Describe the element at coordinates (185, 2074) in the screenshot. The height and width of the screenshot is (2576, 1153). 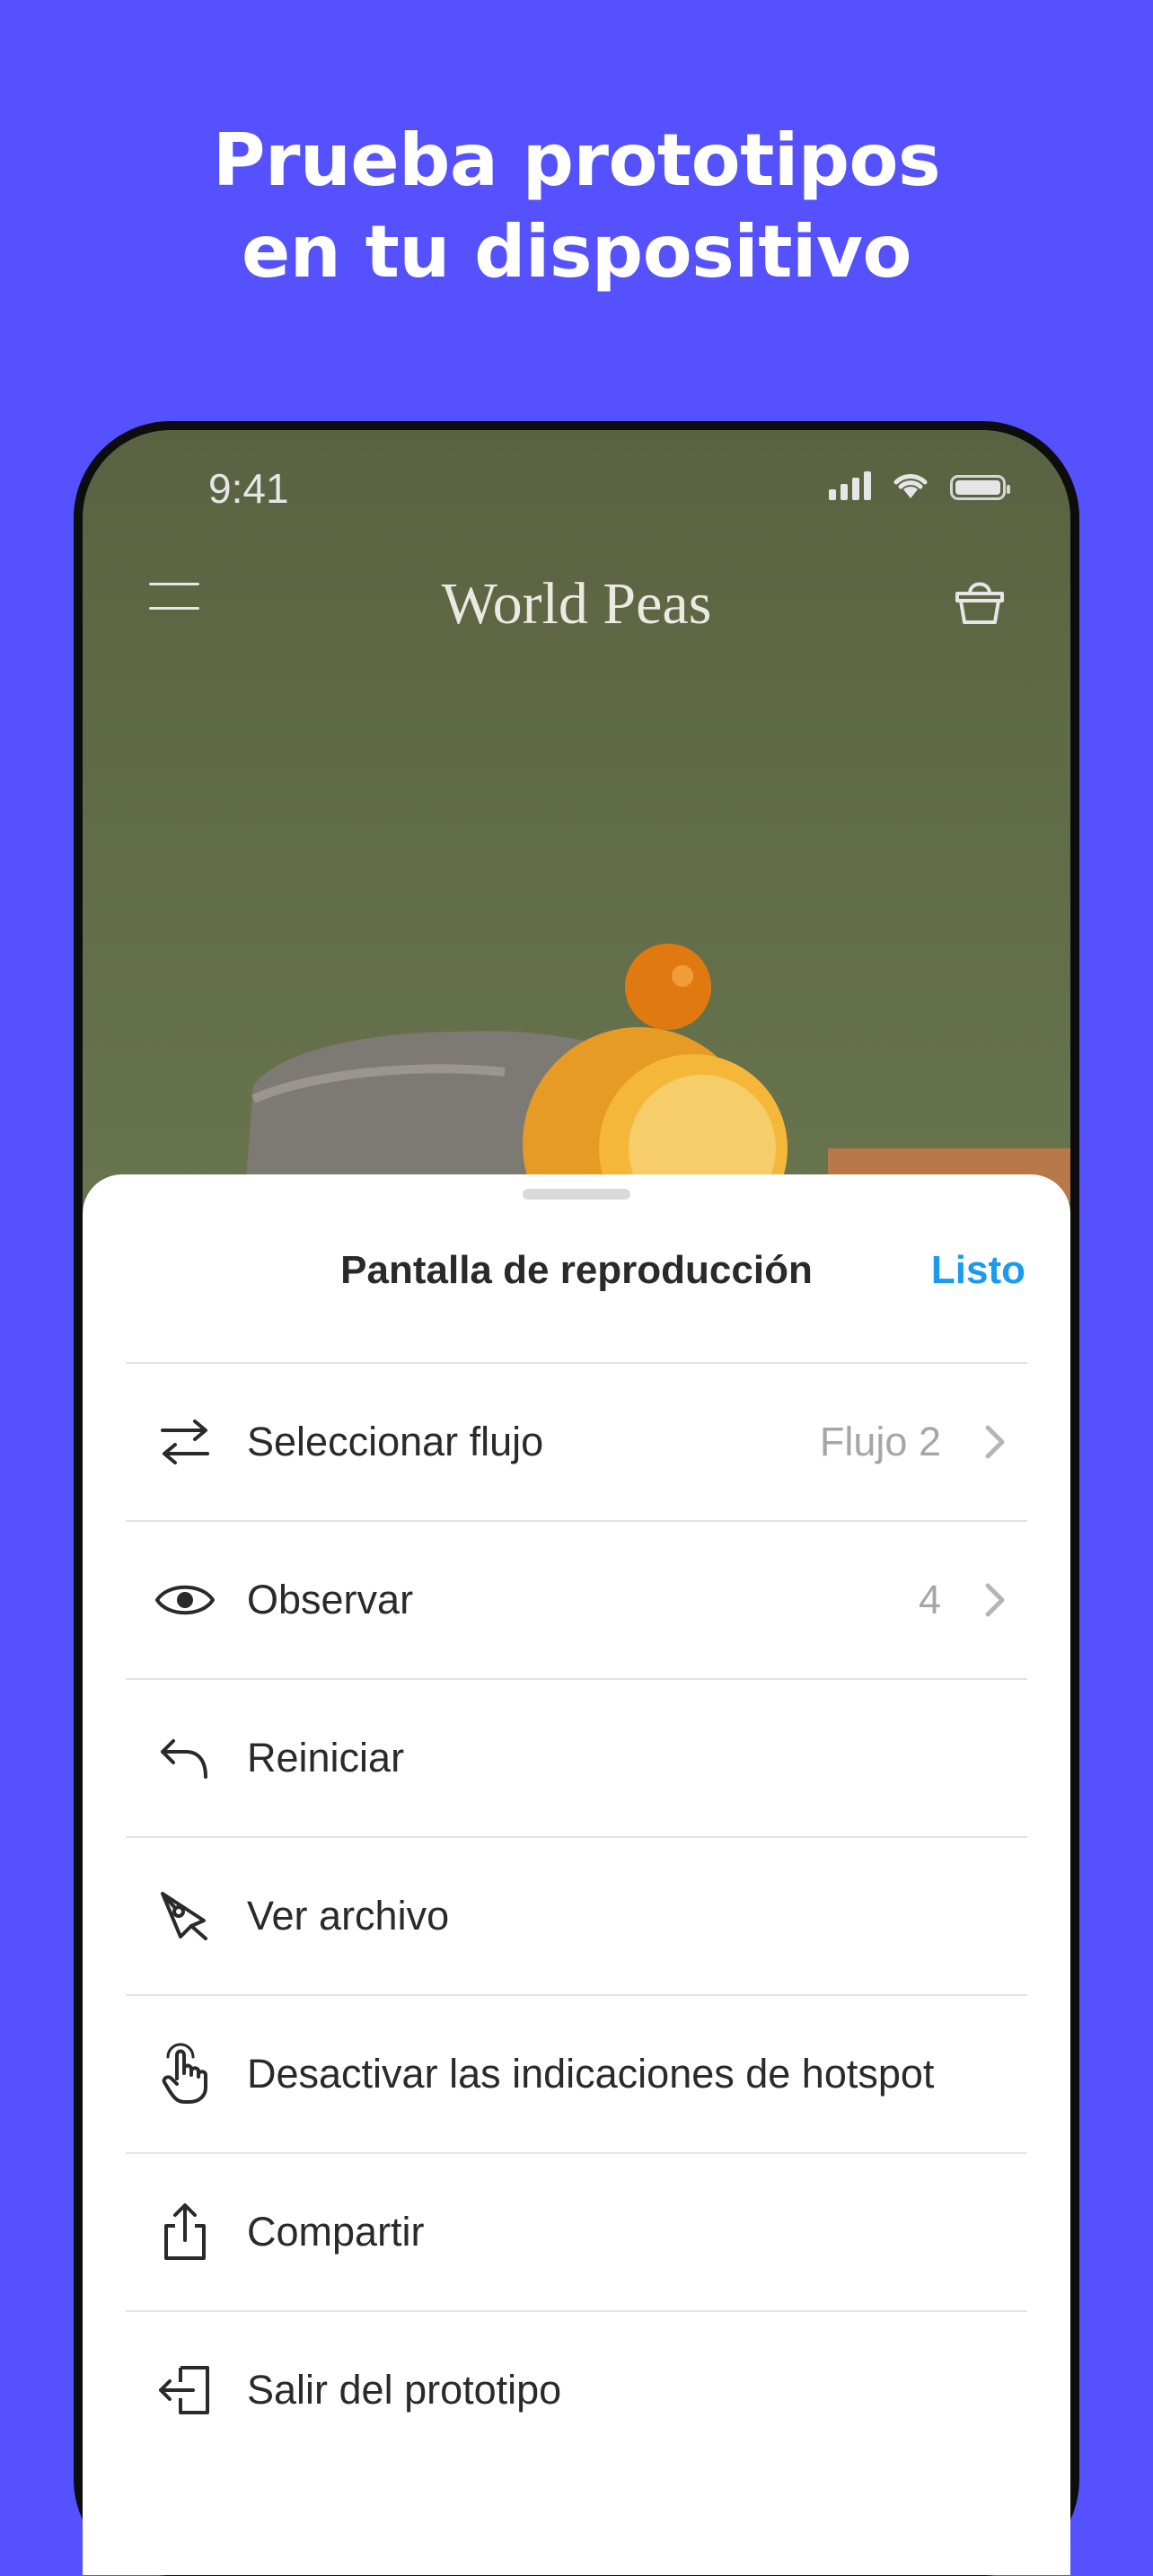
I see `hand-pointer-icon` at that location.